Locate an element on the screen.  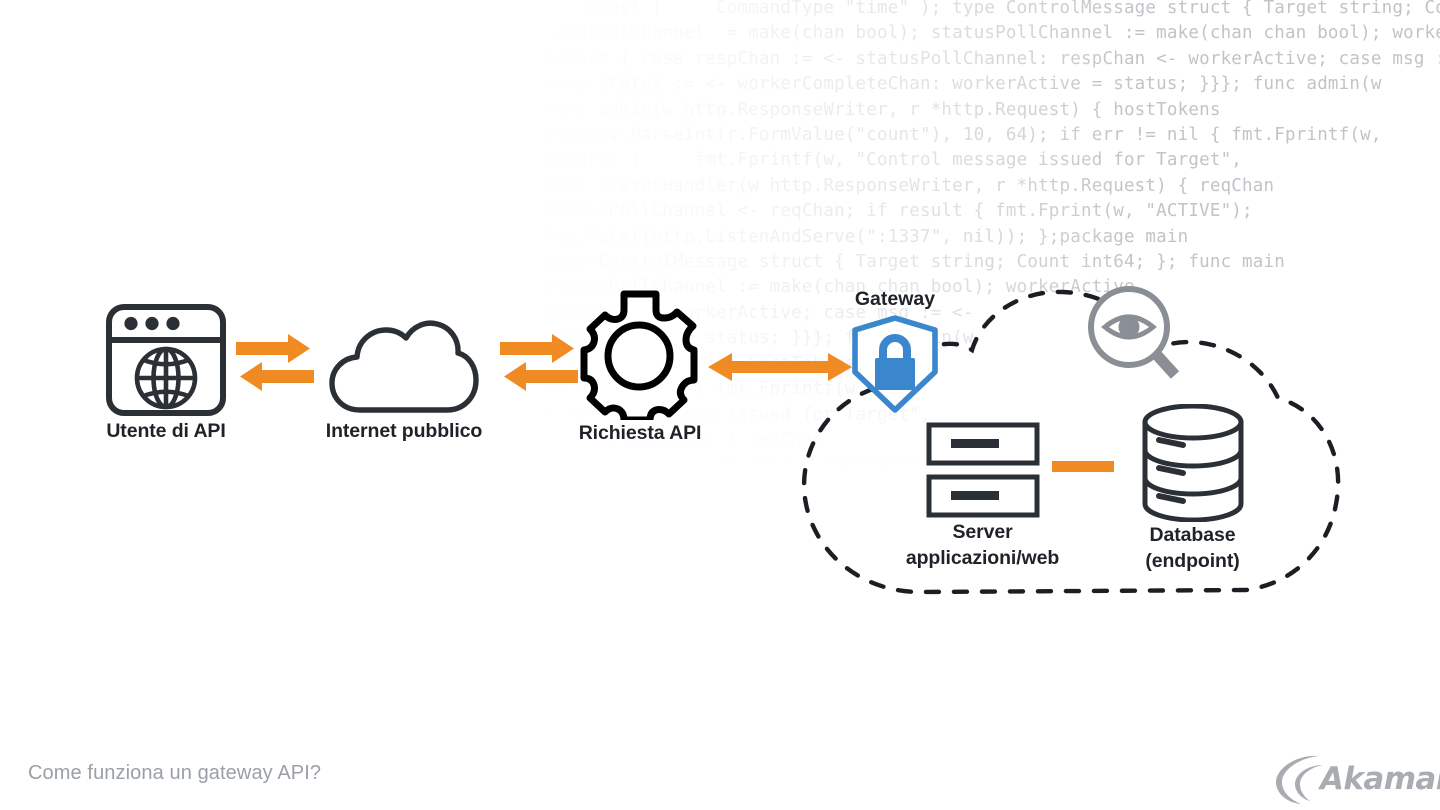
node-public-internet: Internet pubblico is located at coordinates (404, 372).